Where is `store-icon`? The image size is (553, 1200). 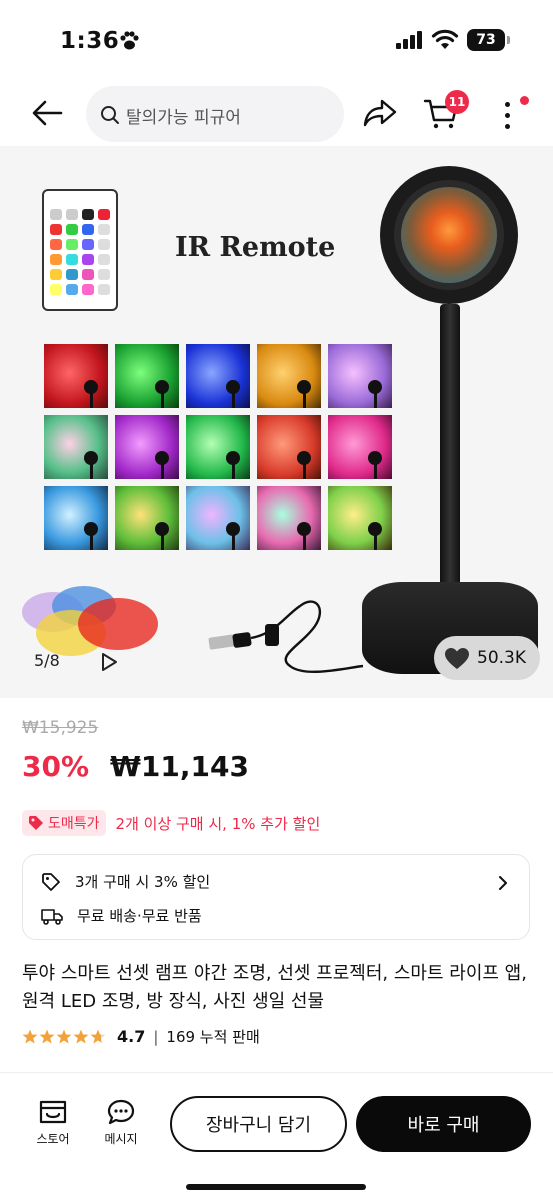
store-icon is located at coordinates (53, 1112).